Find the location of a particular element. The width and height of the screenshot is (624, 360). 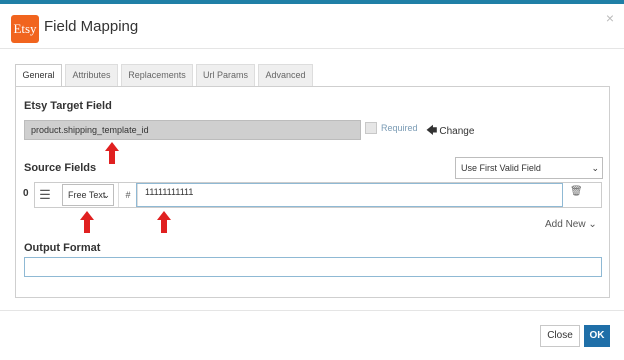

add-new-button: Add New ⌄ is located at coordinates (571, 224).